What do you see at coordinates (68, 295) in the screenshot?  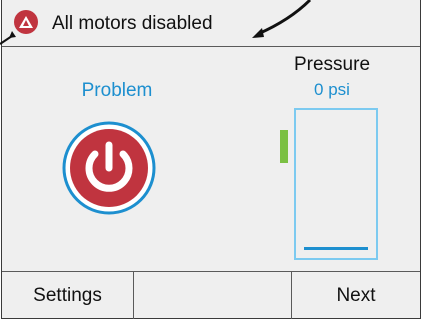 I see `settings-button: Settings` at bounding box center [68, 295].